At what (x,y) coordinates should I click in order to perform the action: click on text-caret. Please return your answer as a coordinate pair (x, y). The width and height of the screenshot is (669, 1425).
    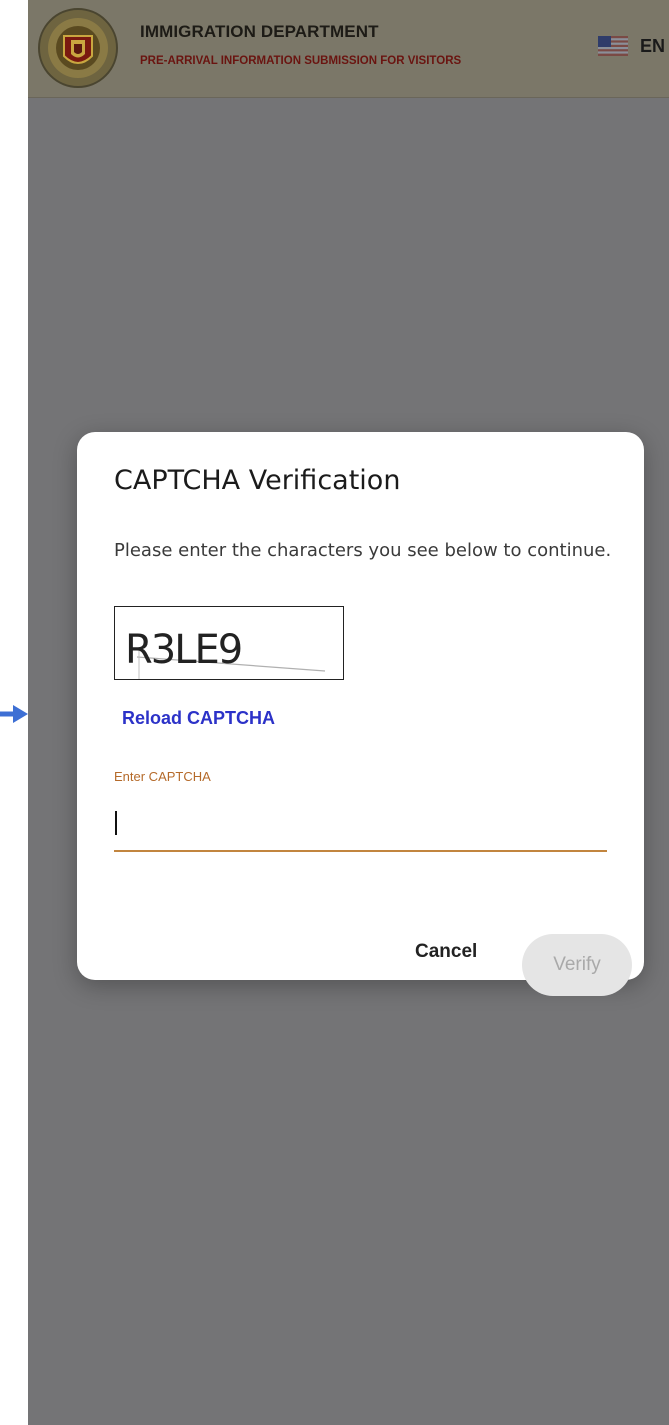
    Looking at the image, I should click on (116, 823).